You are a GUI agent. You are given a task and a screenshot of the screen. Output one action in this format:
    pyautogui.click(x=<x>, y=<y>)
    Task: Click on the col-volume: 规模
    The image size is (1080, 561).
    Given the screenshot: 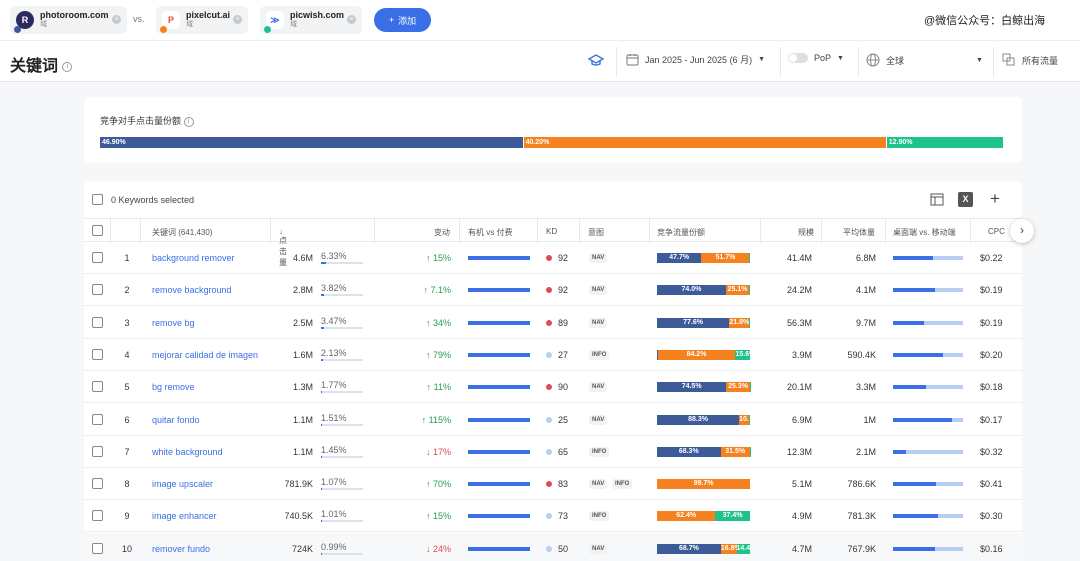 What is the action you would take?
    pyautogui.click(x=806, y=232)
    